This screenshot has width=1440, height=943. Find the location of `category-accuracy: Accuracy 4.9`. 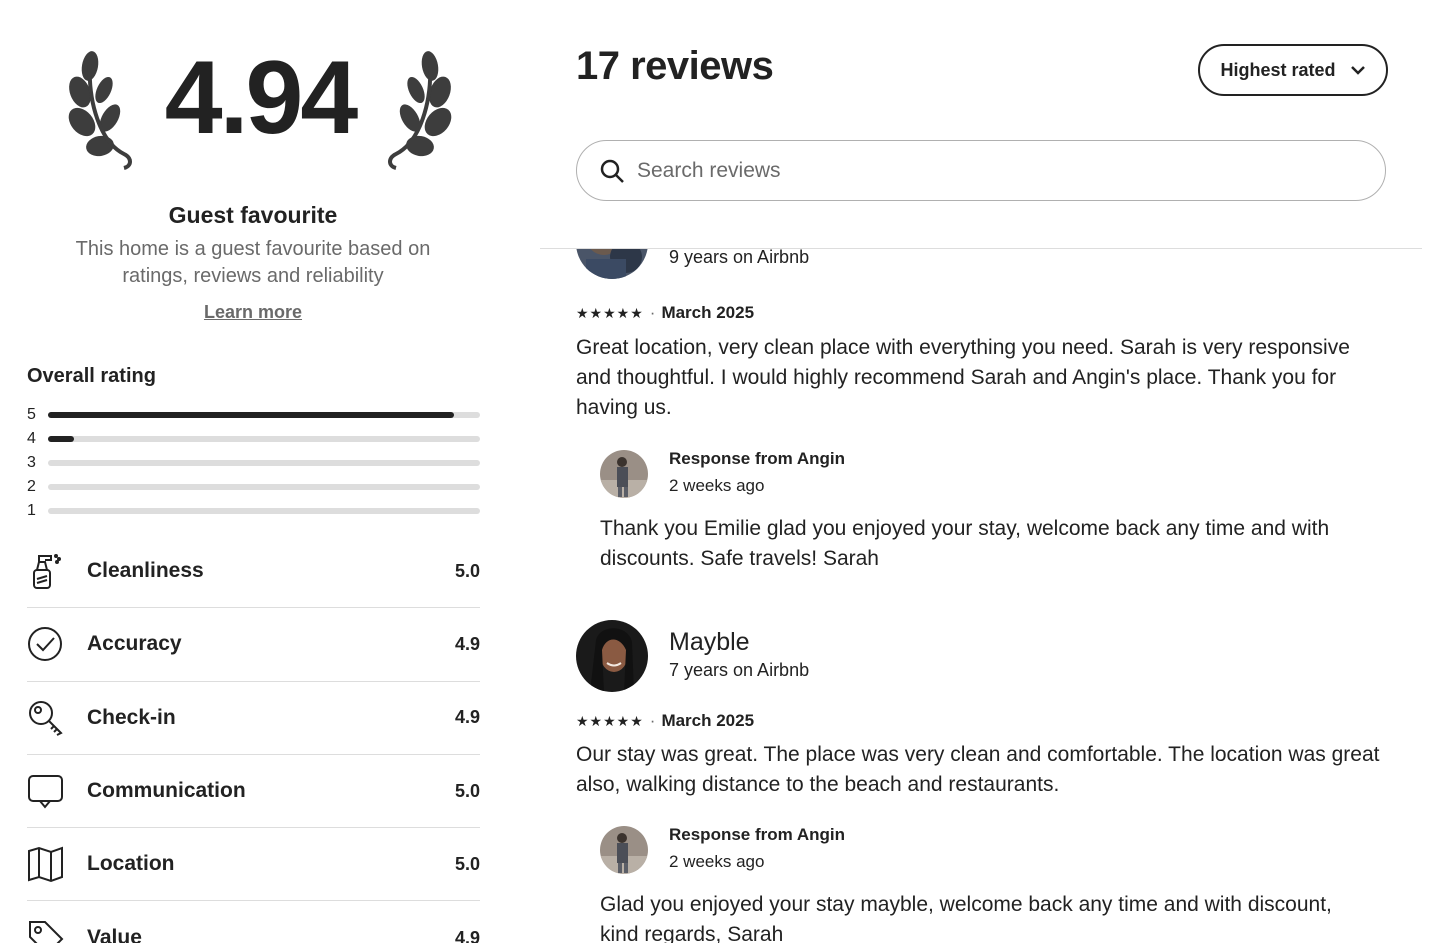

category-accuracy: Accuracy 4.9 is located at coordinates (253, 645).